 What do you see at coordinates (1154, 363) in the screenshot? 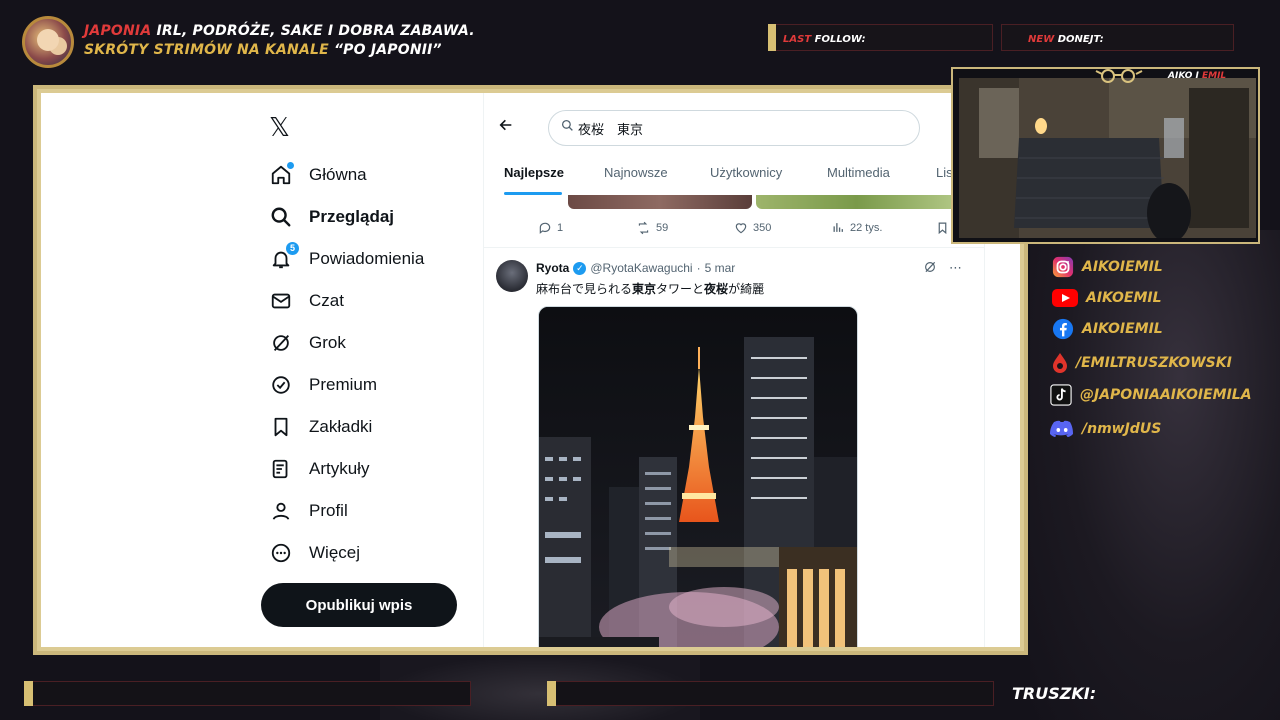
I see `patronite-handle: /EMILTRUSZKOWSKI` at bounding box center [1154, 363].